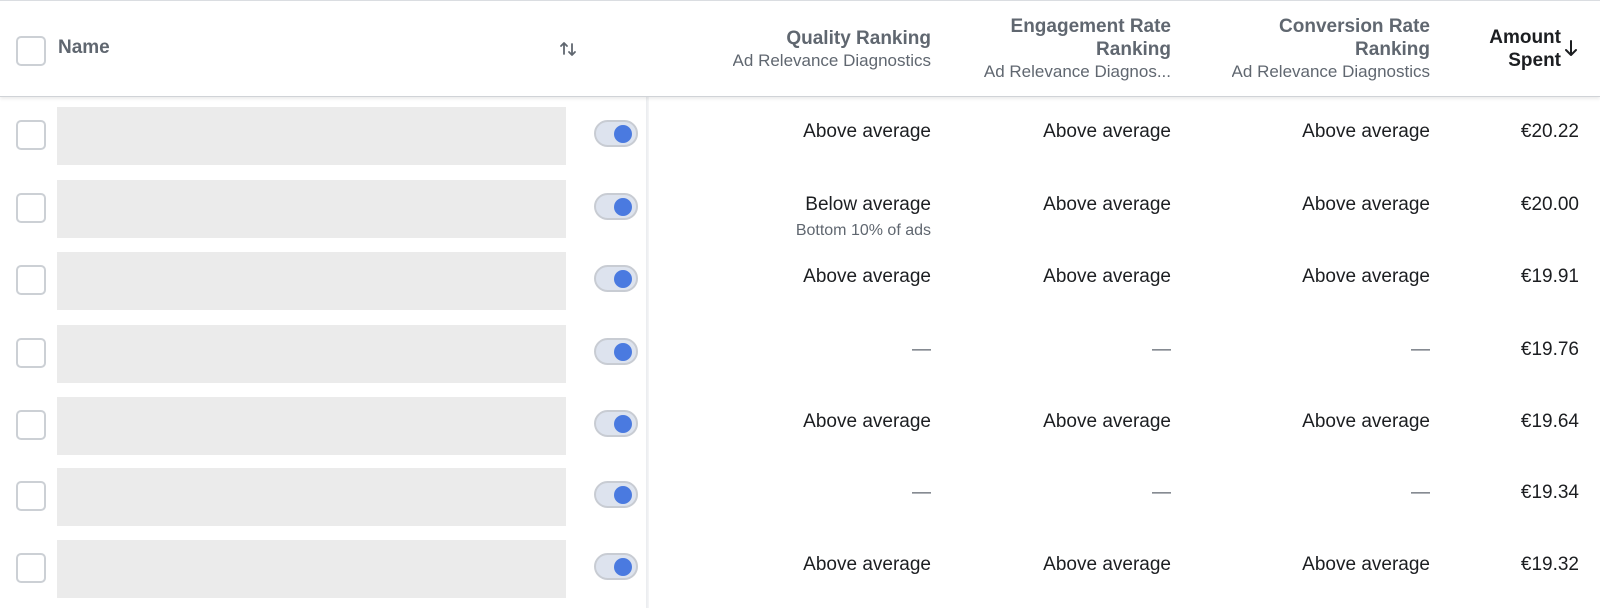 The image size is (1600, 608). What do you see at coordinates (324, 49) in the screenshot?
I see `name-column-header: Name` at bounding box center [324, 49].